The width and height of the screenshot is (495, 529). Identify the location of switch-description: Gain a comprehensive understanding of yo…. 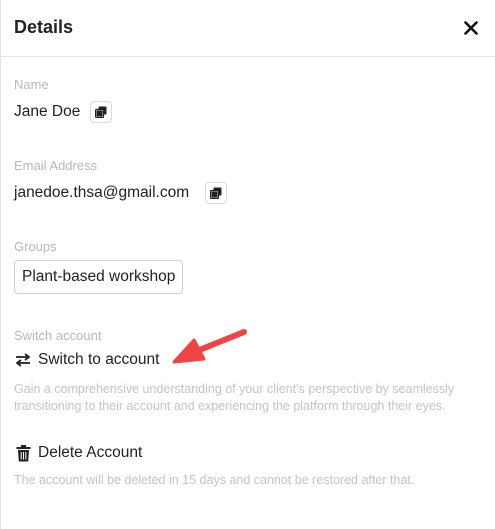
(234, 398).